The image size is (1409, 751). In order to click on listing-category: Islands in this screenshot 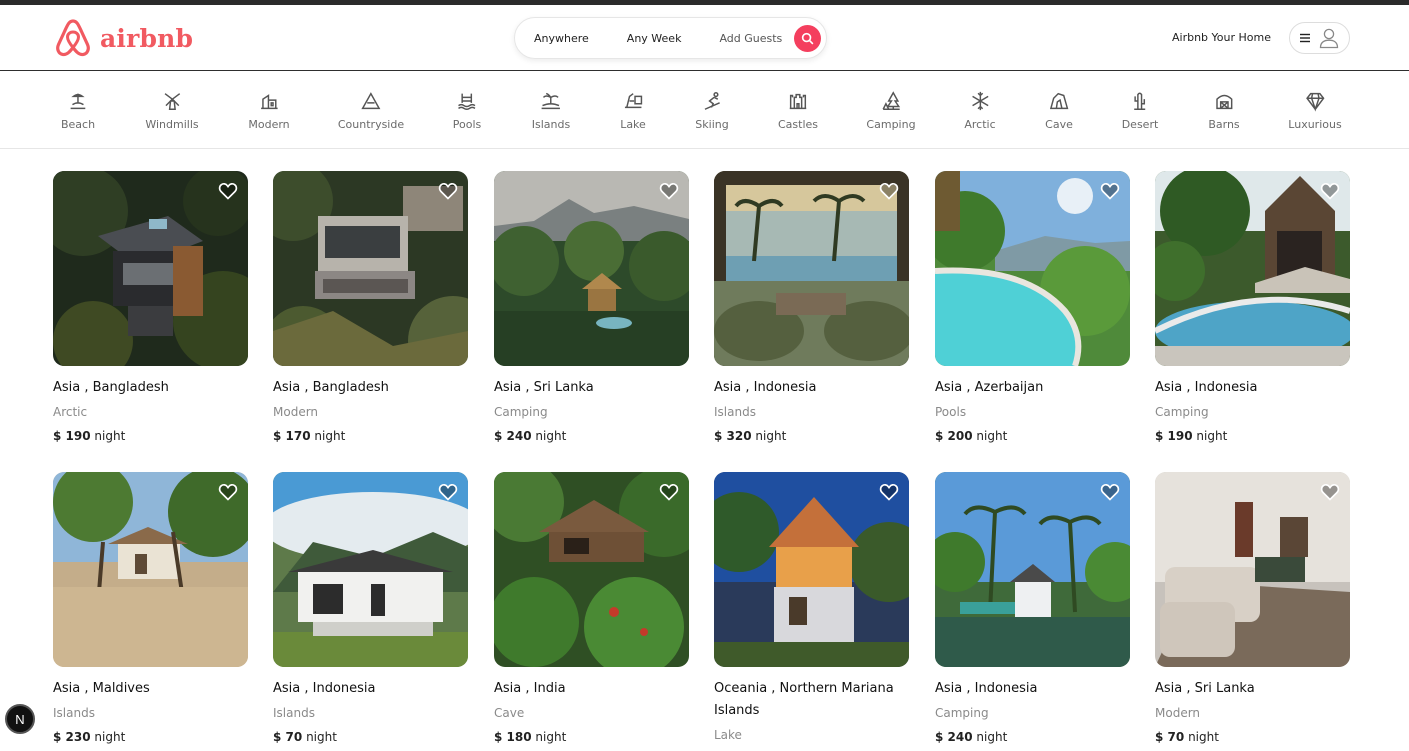, I will do `click(735, 412)`.